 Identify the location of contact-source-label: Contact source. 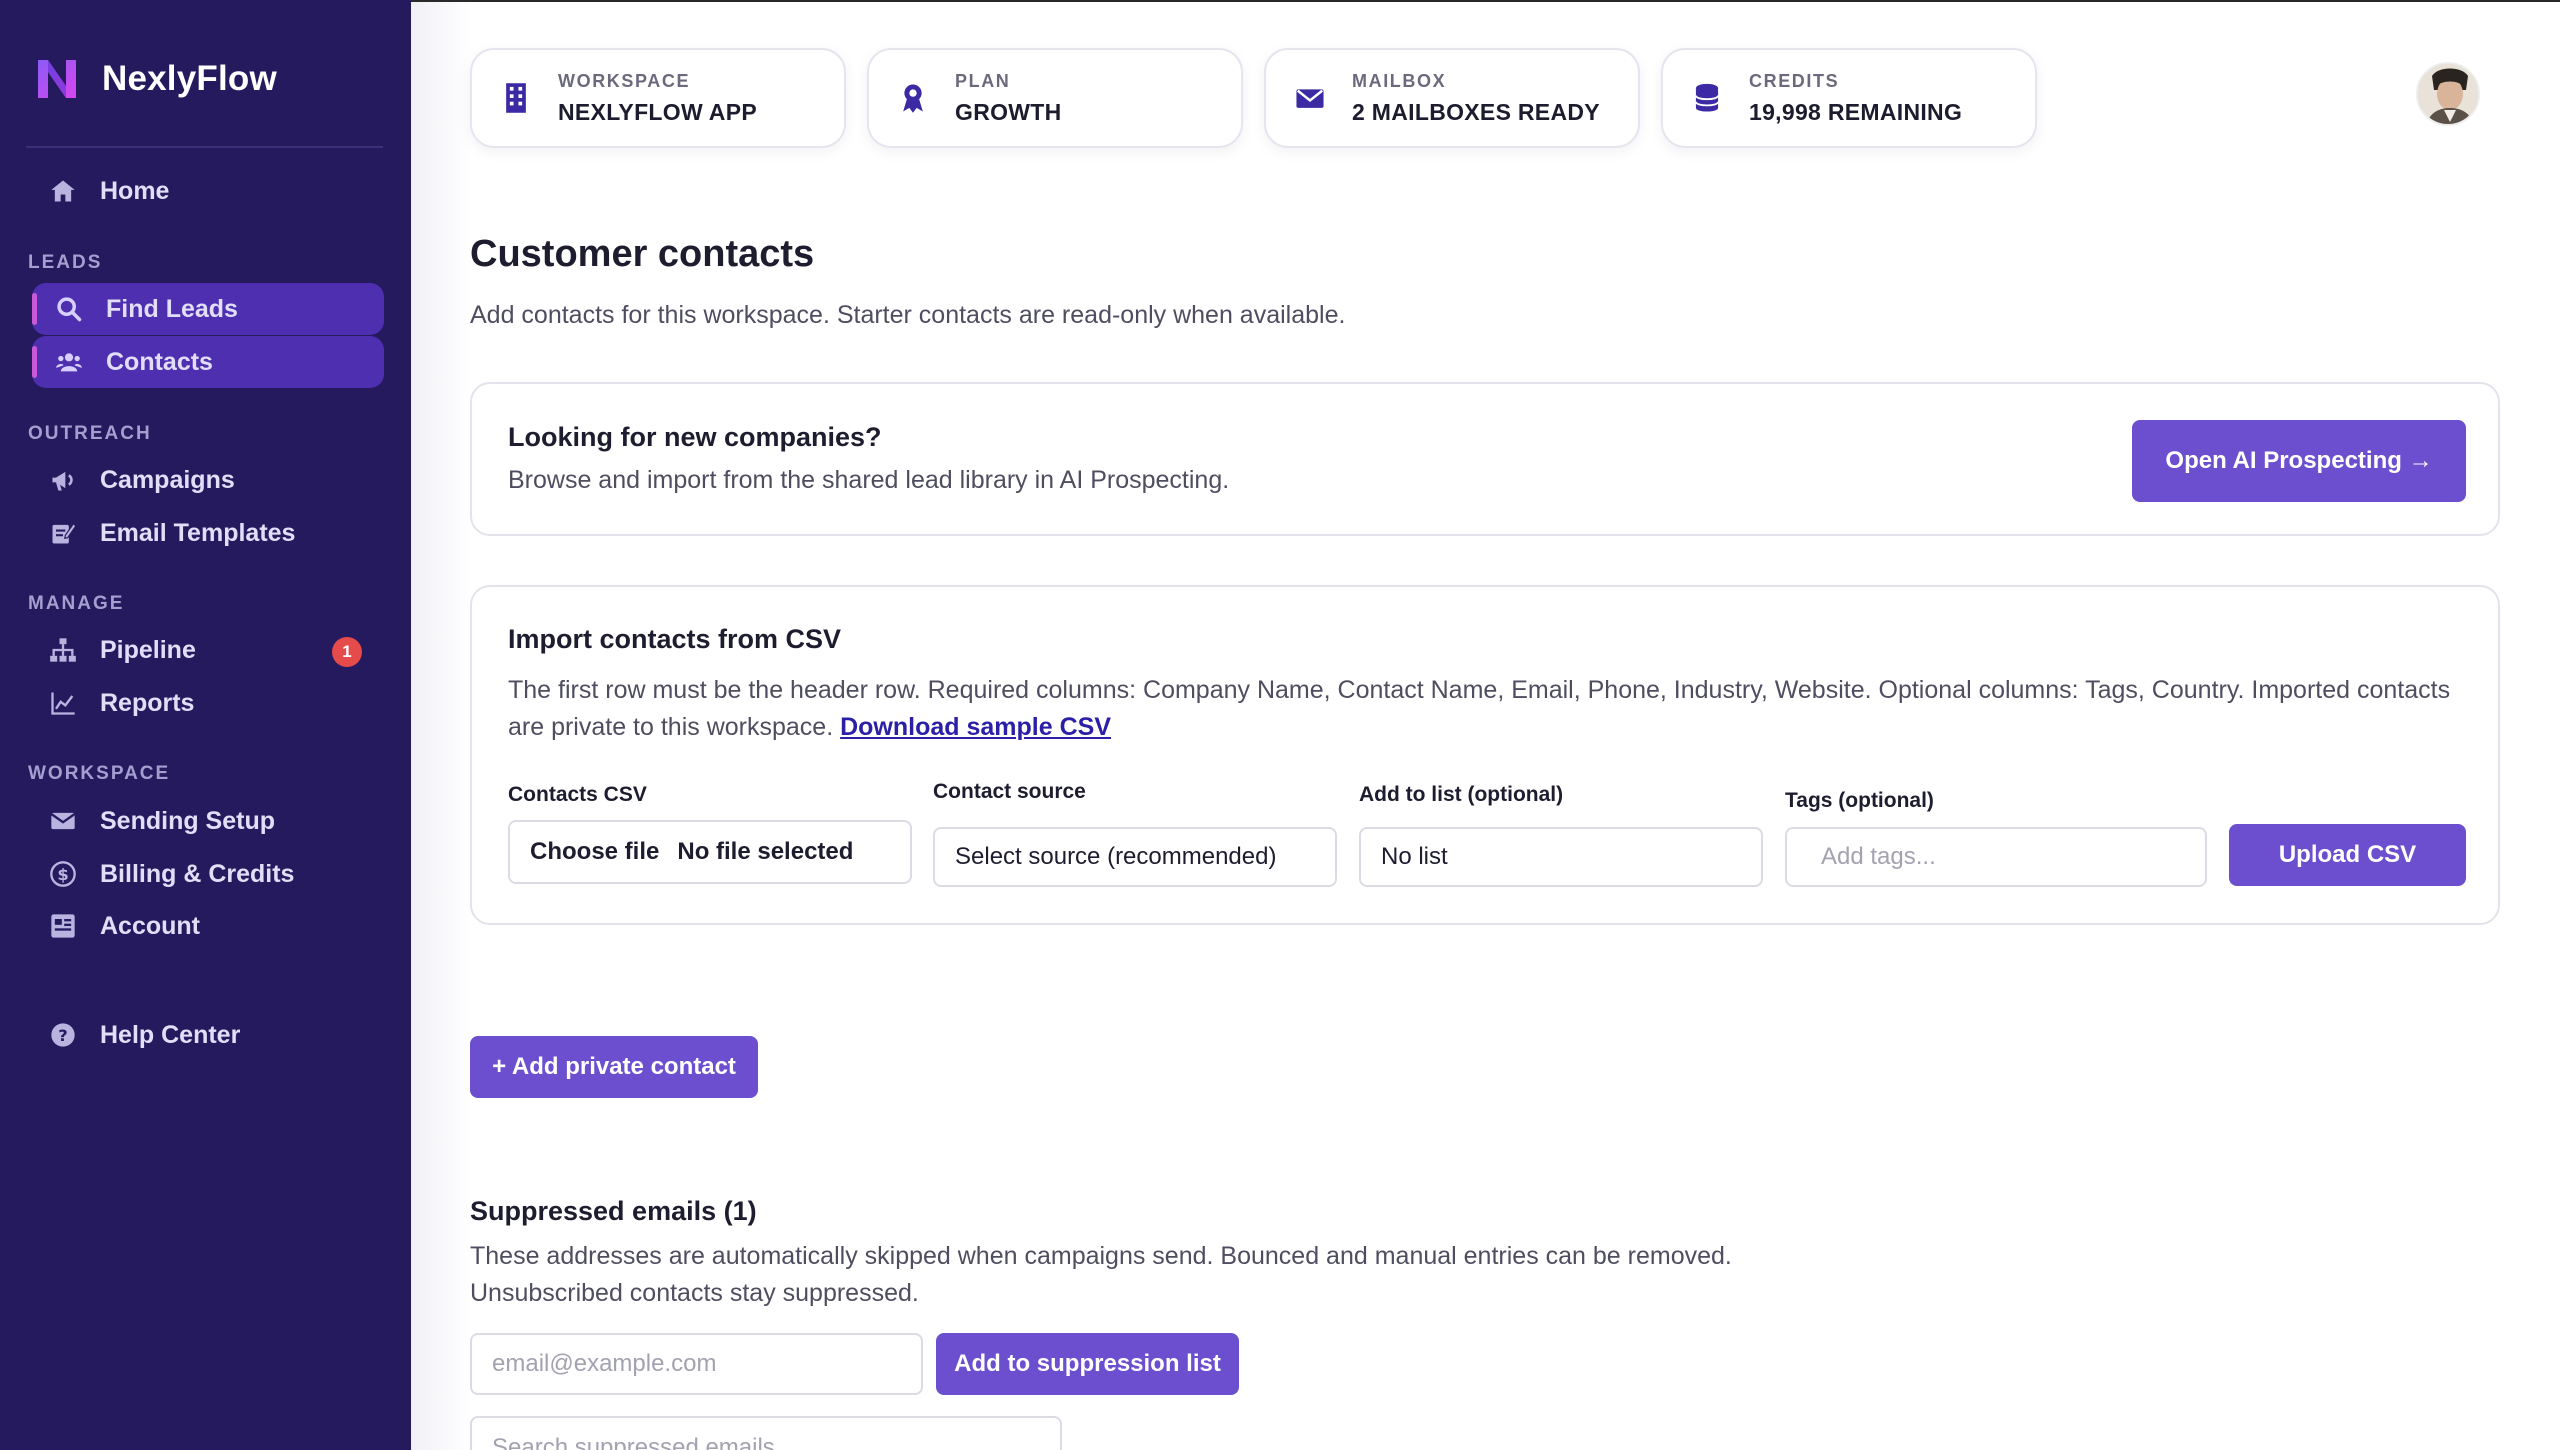
(1009, 791).